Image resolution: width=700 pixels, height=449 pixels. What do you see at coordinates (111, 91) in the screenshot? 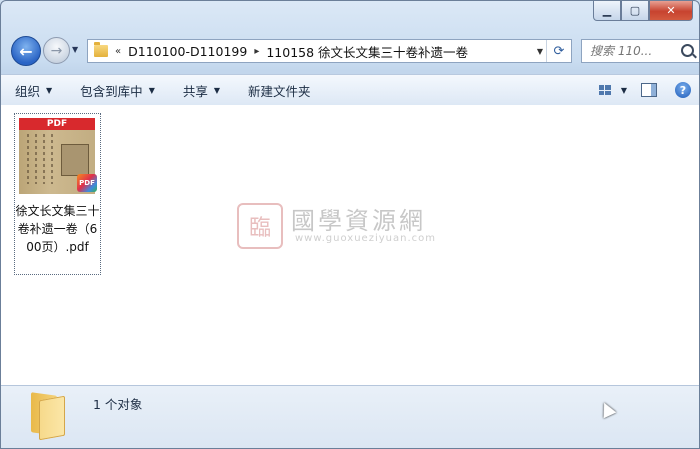
I see `include-in-library-label: 包含到库中` at bounding box center [111, 91].